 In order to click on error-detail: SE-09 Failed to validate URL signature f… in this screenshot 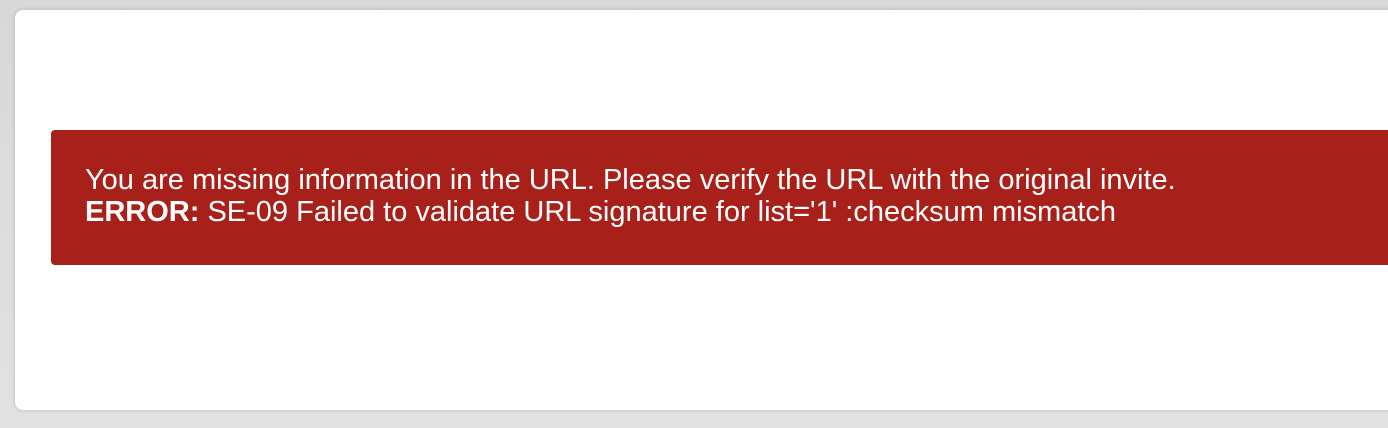, I will do `click(662, 212)`.